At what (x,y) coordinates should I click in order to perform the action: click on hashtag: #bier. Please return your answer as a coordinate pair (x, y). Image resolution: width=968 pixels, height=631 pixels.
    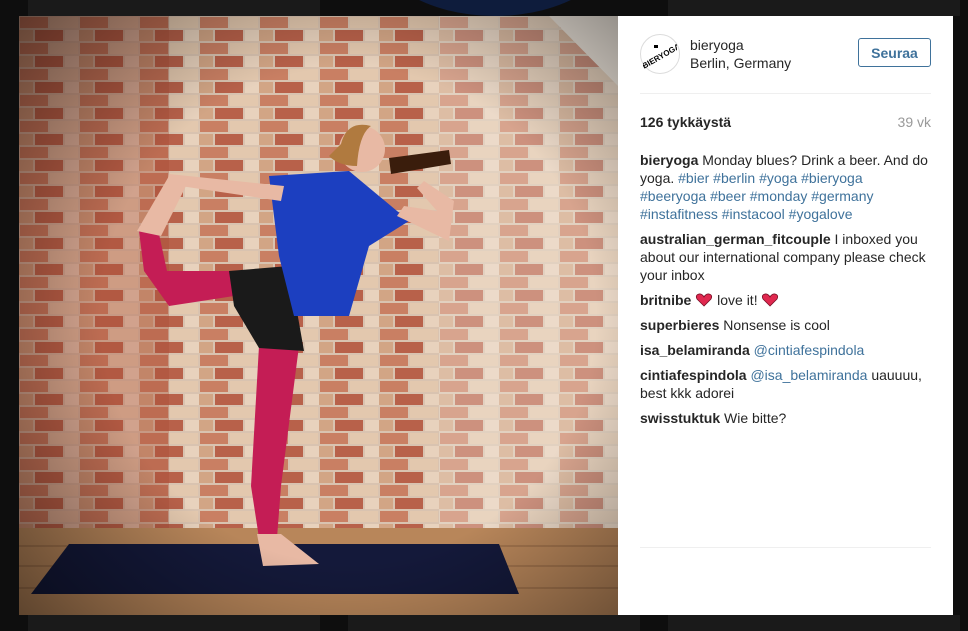
    Looking at the image, I should click on (693, 178).